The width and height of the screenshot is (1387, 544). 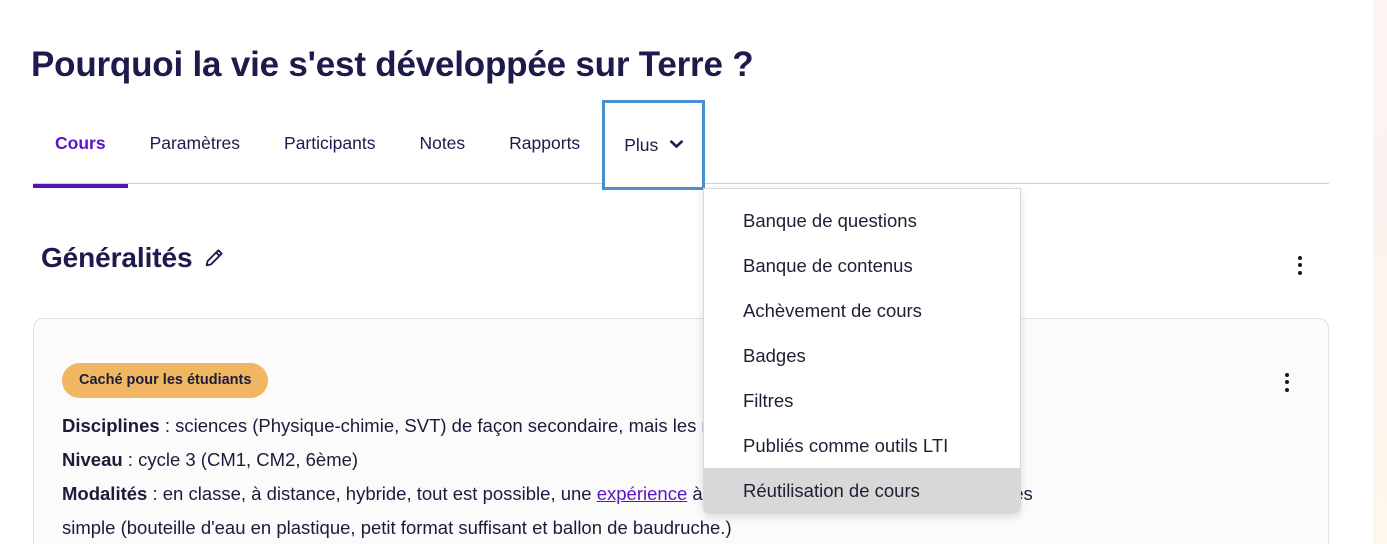 I want to click on chevron-down-icon, so click(x=677, y=143).